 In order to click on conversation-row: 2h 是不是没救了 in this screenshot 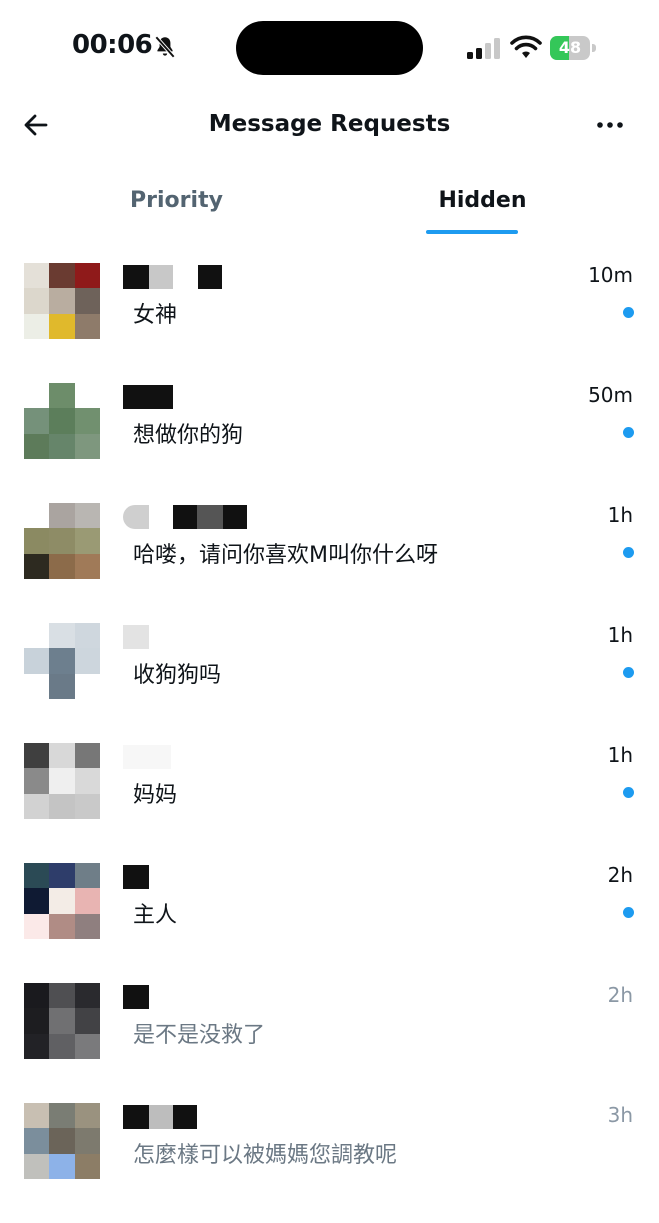, I will do `click(329, 1043)`.